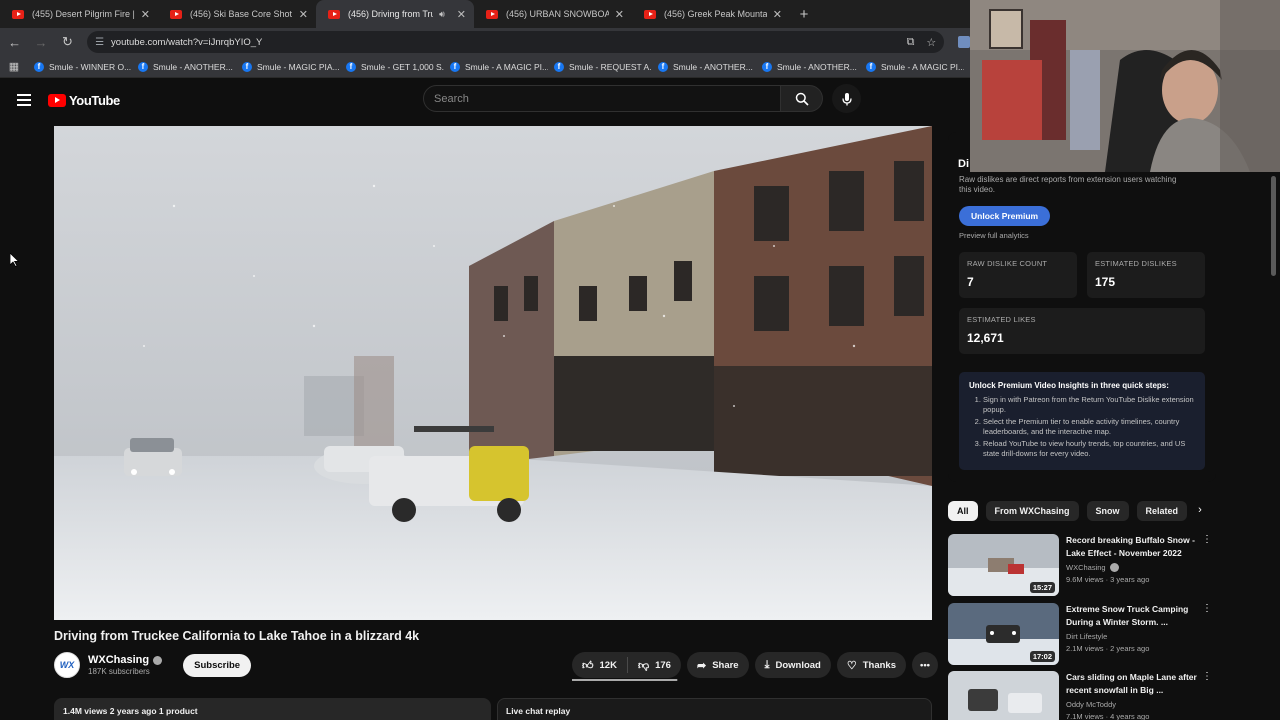 This screenshot has height=720, width=1280. I want to click on live-chat-panel: Live chat replay, so click(714, 709).